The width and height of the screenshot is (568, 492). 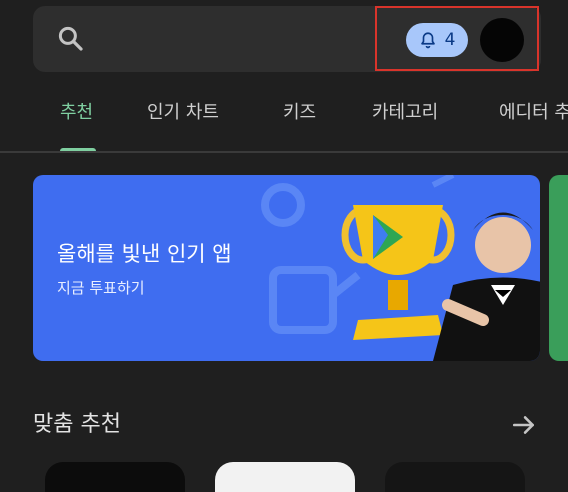 I want to click on tab-kids: 키즈, so click(x=299, y=111).